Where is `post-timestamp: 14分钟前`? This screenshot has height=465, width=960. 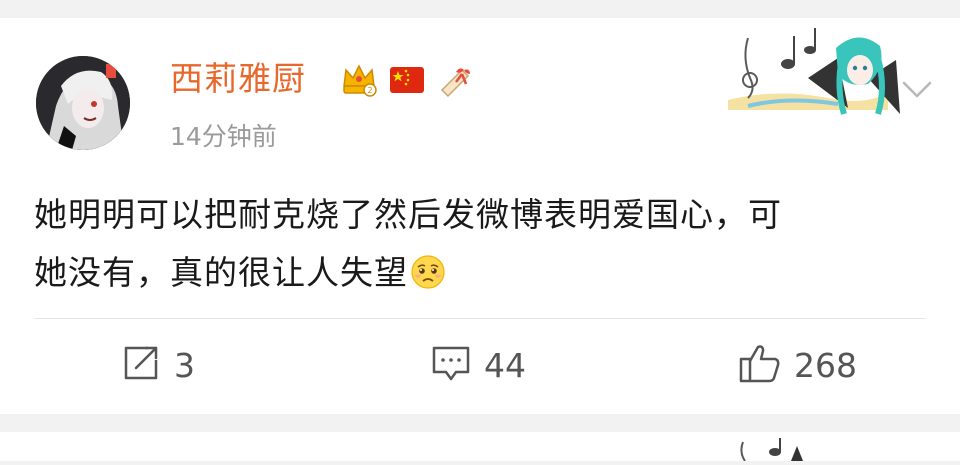
post-timestamp: 14分钟前 is located at coordinates (223, 136).